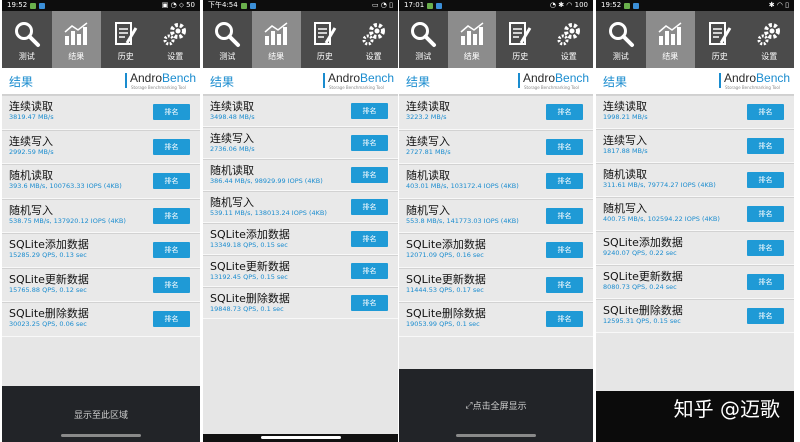 This screenshot has width=800, height=442. I want to click on bottom-area: 显示至此区域, so click(101, 414).